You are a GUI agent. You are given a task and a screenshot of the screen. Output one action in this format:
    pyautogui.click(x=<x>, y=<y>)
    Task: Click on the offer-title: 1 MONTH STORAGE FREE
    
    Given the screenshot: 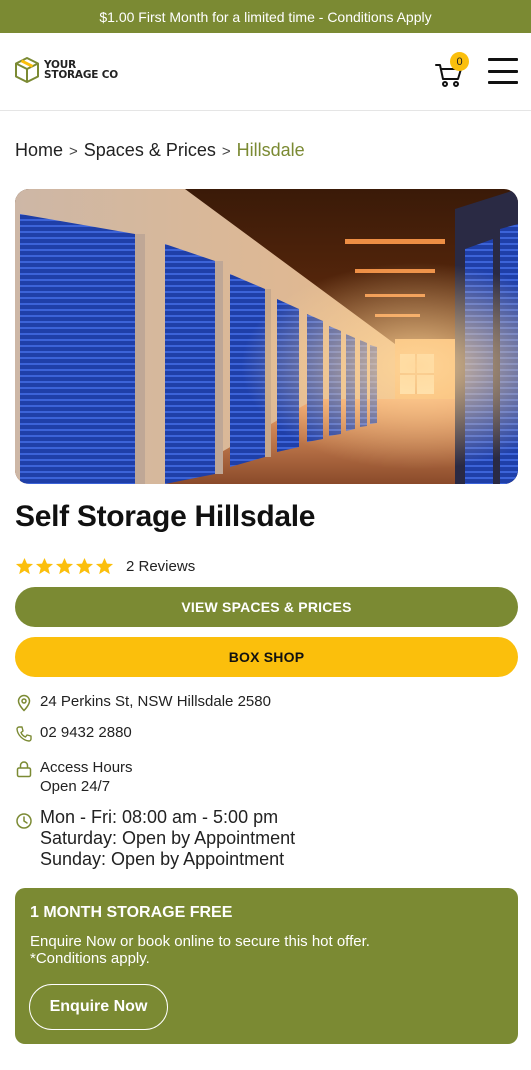 What is the action you would take?
    pyautogui.click(x=131, y=912)
    